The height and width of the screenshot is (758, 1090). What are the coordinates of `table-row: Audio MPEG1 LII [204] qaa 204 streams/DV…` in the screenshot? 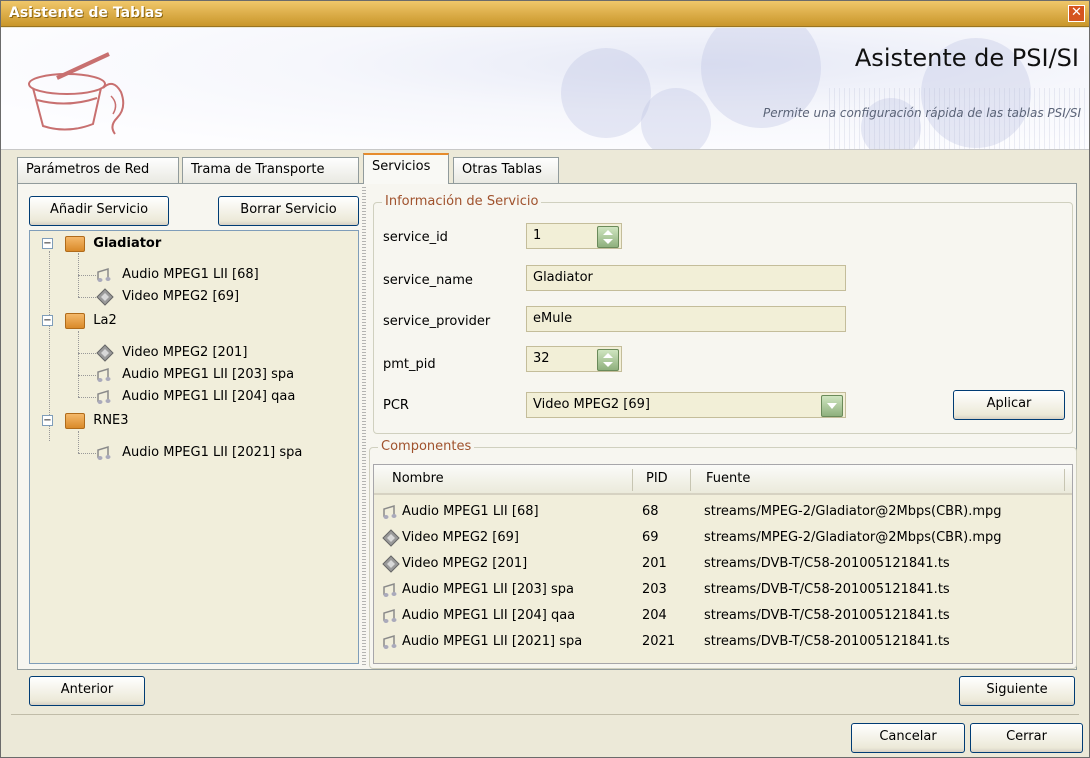 It's located at (723, 616).